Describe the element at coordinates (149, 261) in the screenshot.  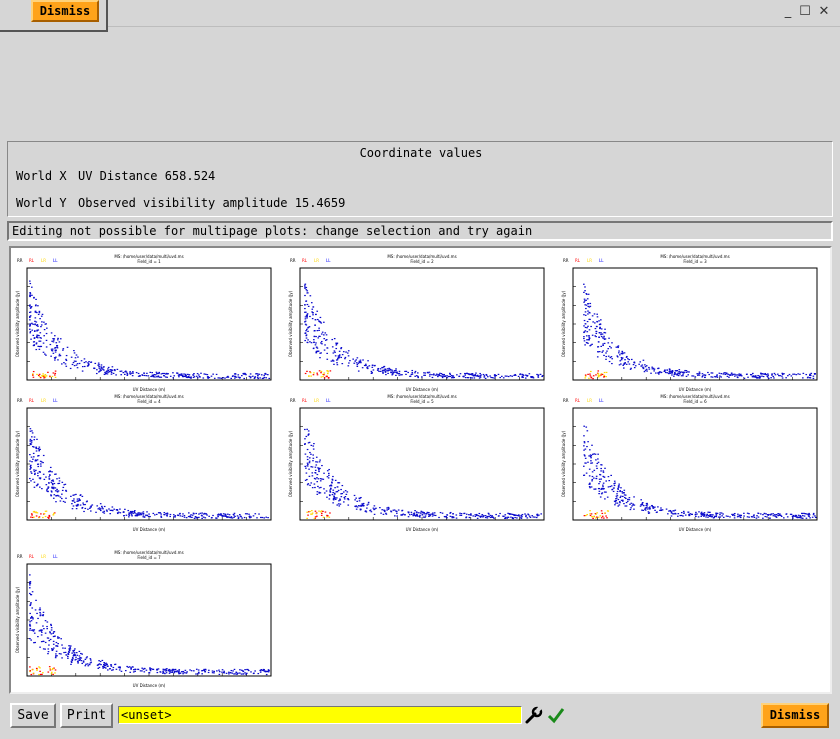
I see `plot-field-label: Field_id = 1` at that location.